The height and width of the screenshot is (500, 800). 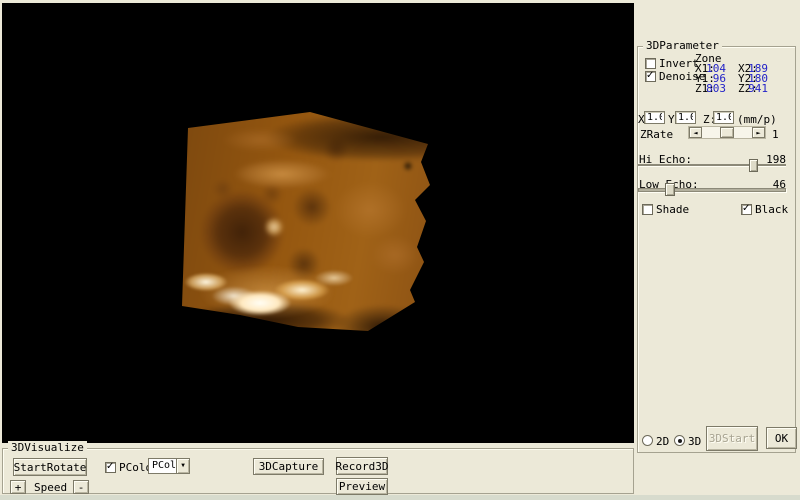 What do you see at coordinates (650, 63) in the screenshot?
I see `invert-checkbox: ✓` at bounding box center [650, 63].